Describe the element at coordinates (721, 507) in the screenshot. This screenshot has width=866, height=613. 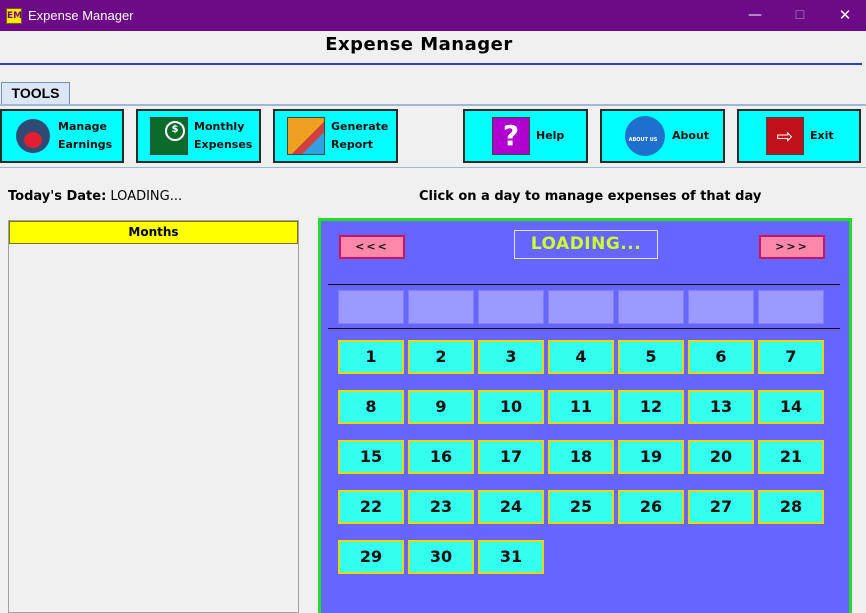
I see `day-button: 27` at that location.